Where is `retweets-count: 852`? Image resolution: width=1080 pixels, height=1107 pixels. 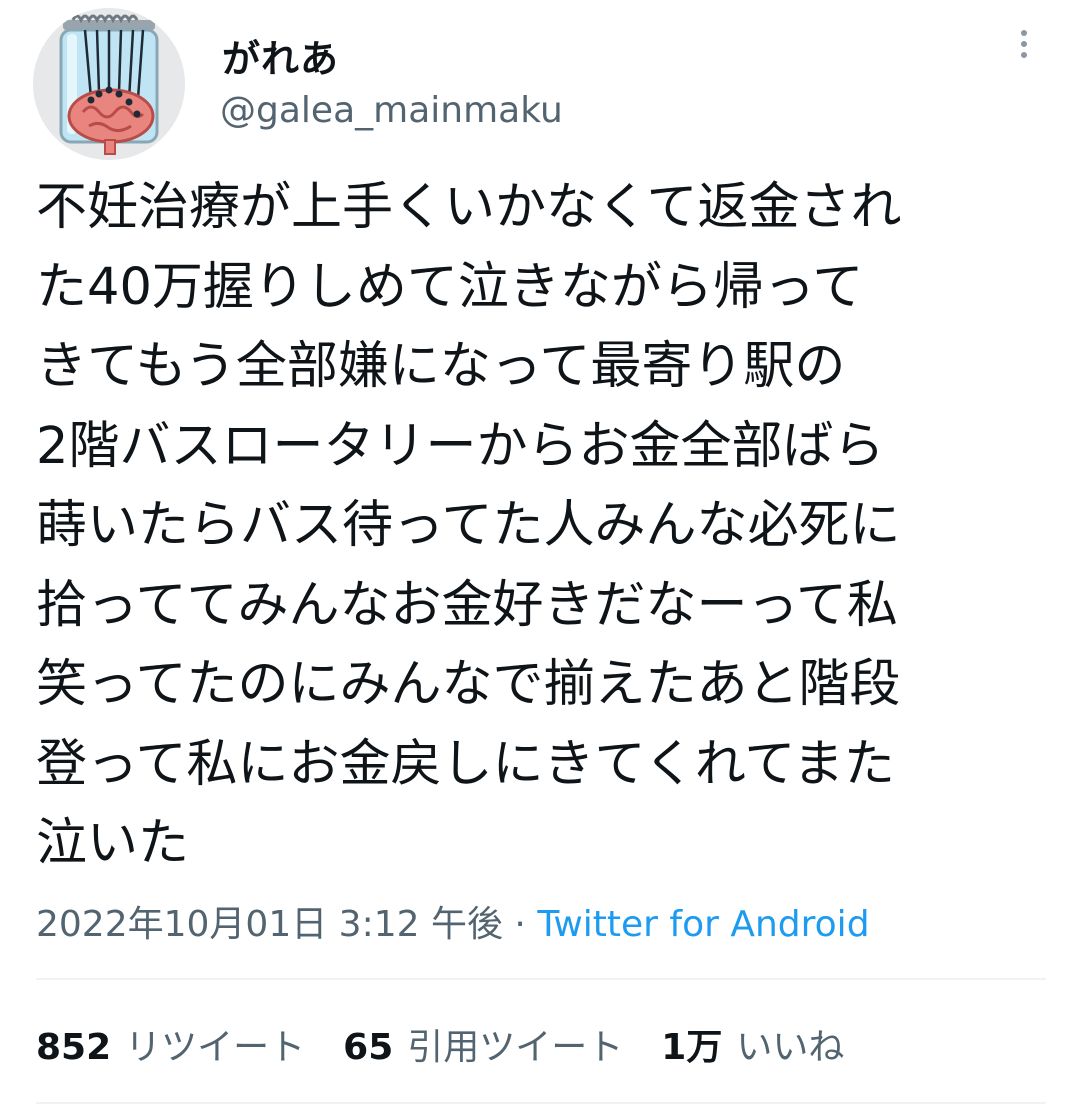
retweets-count: 852 is located at coordinates (74, 1047).